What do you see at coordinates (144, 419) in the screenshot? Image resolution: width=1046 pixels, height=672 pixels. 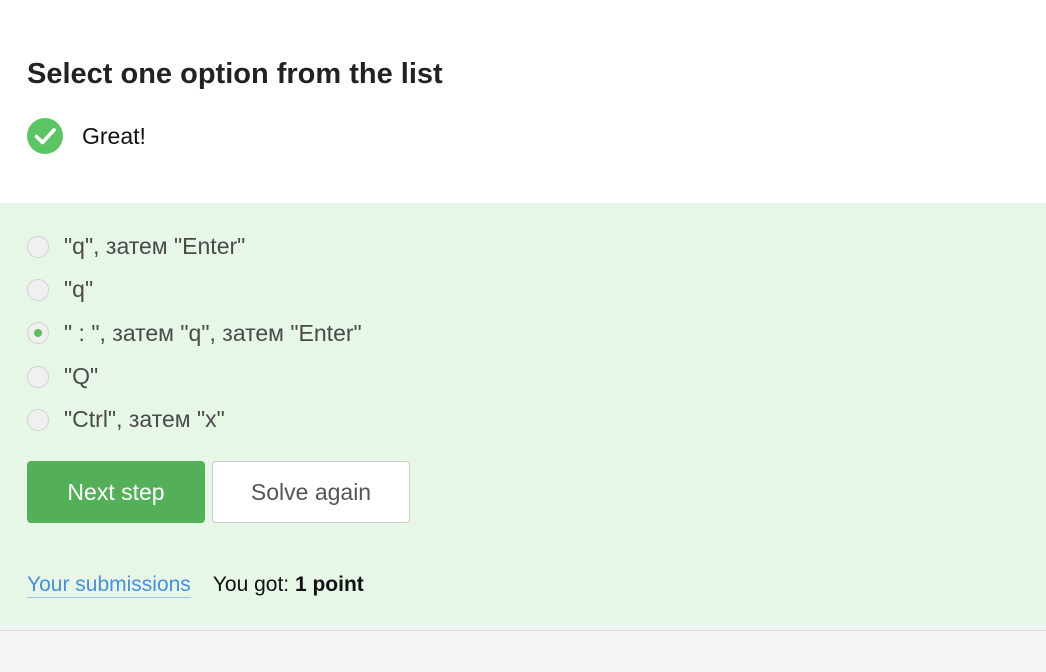 I see `option-label: "Ctrl", затем "x"` at bounding box center [144, 419].